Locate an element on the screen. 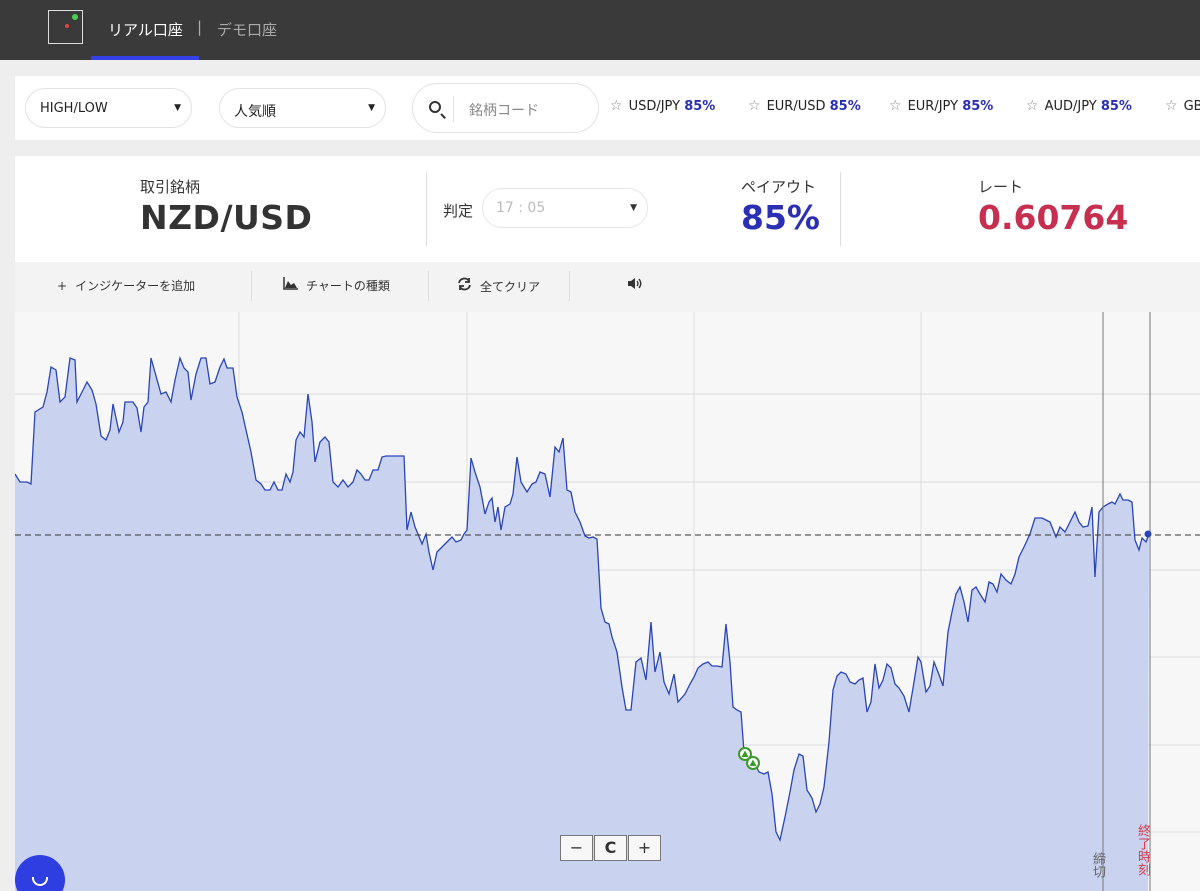 Image resolution: width=1200 pixels, height=891 pixels. speaker-icon is located at coordinates (635, 285).